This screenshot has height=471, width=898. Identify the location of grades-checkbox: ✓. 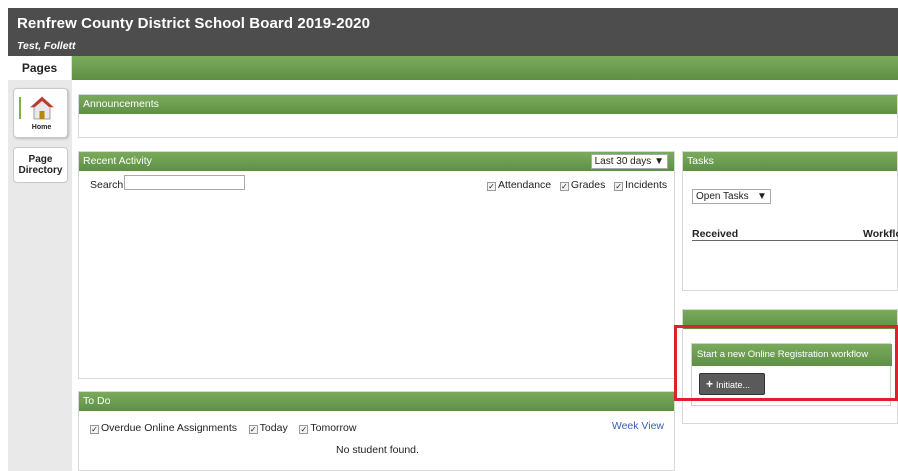
(564, 186).